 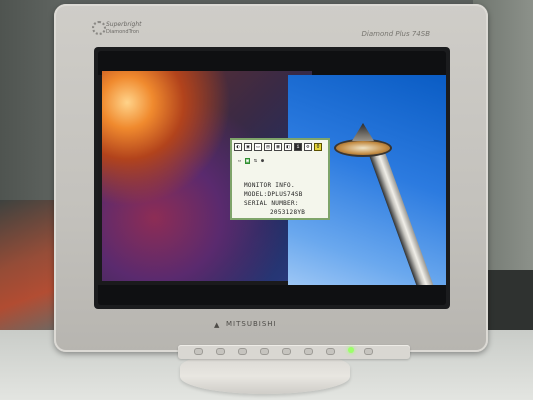 I want to click on space-needle-icon, so click(x=363, y=148).